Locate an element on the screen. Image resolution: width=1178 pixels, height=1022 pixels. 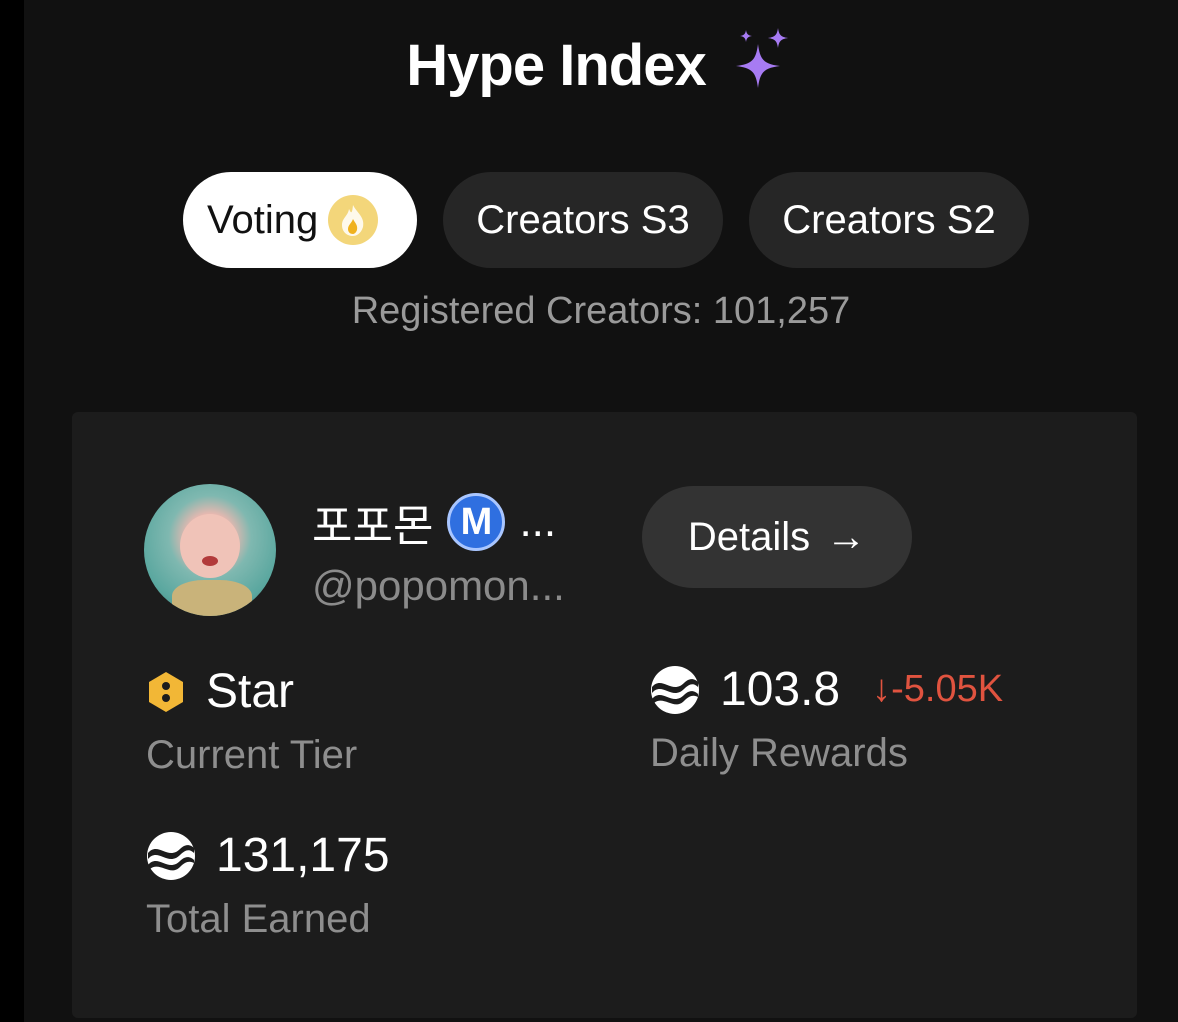
avatar-mouth is located at coordinates (210, 561).